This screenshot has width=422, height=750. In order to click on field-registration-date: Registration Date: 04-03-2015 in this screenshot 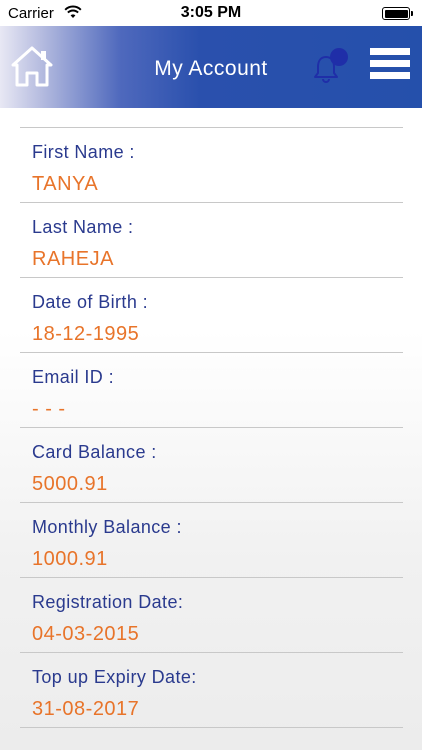, I will do `click(211, 615)`.